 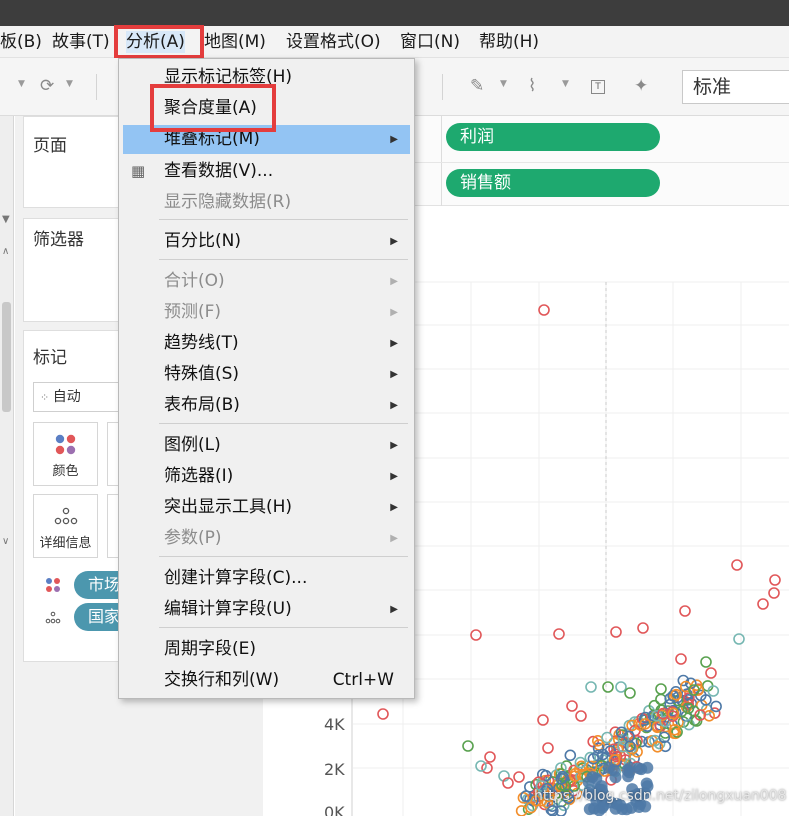 What do you see at coordinates (50, 146) in the screenshot?
I see `pages-title: 页面` at bounding box center [50, 146].